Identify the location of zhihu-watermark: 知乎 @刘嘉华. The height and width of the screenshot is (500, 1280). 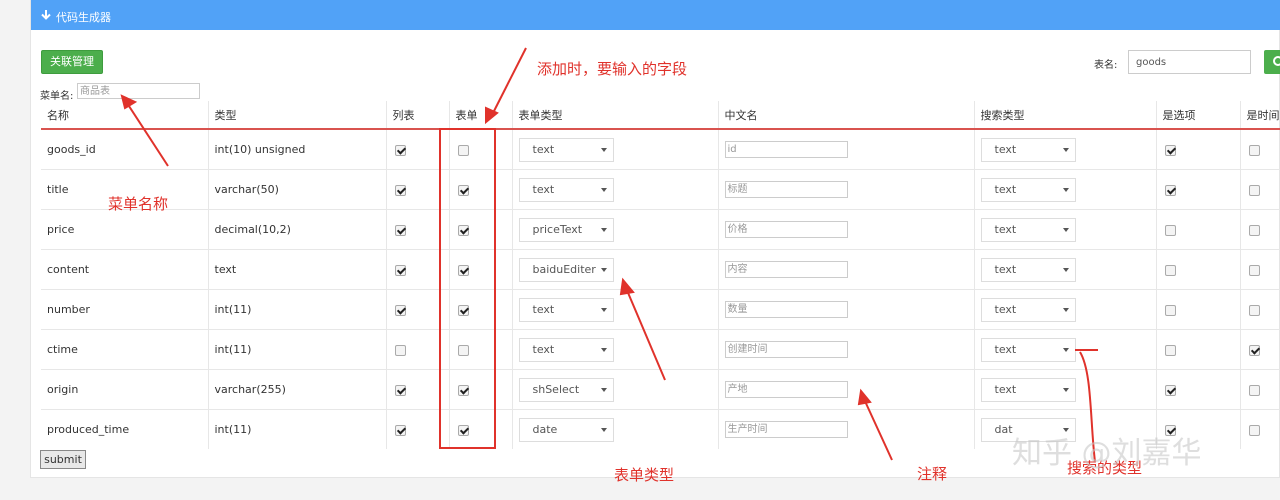
(1107, 453).